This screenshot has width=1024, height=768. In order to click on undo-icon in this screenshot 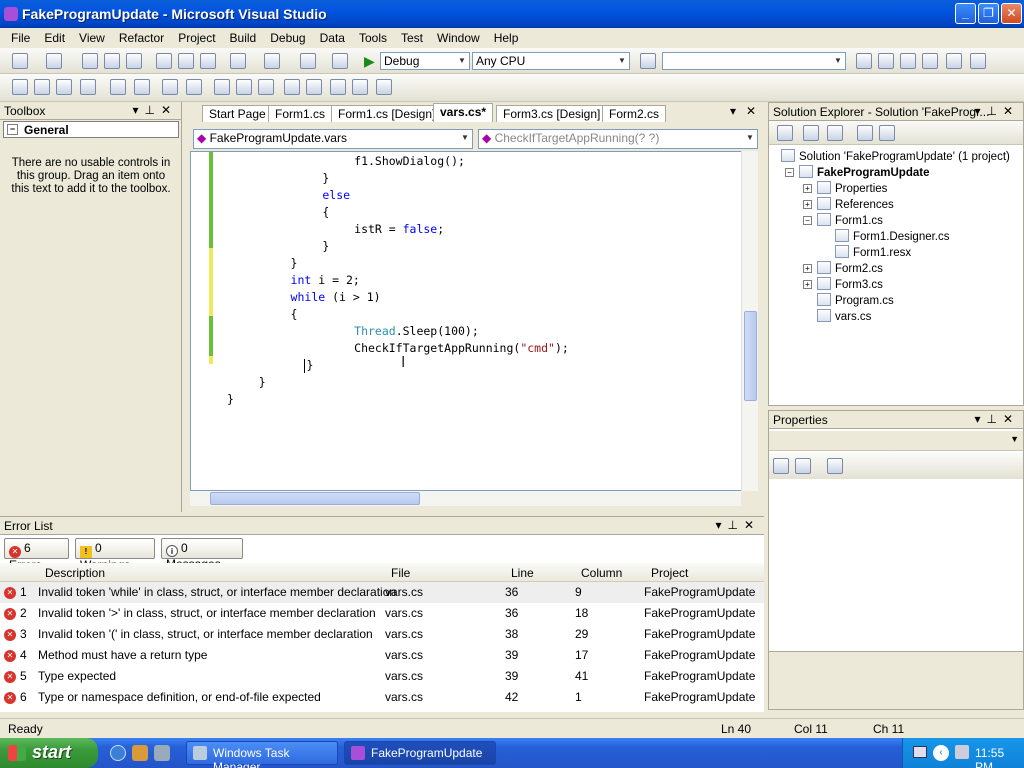, I will do `click(238, 61)`.